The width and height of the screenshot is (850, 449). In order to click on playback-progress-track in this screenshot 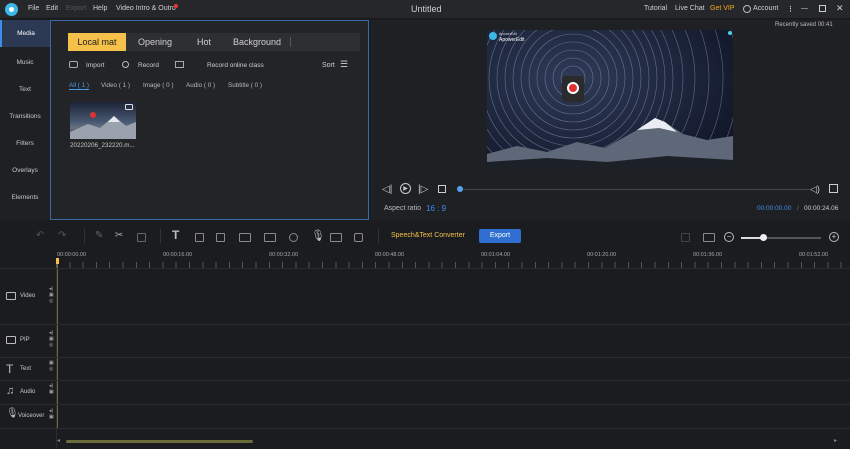, I will do `click(635, 189)`.